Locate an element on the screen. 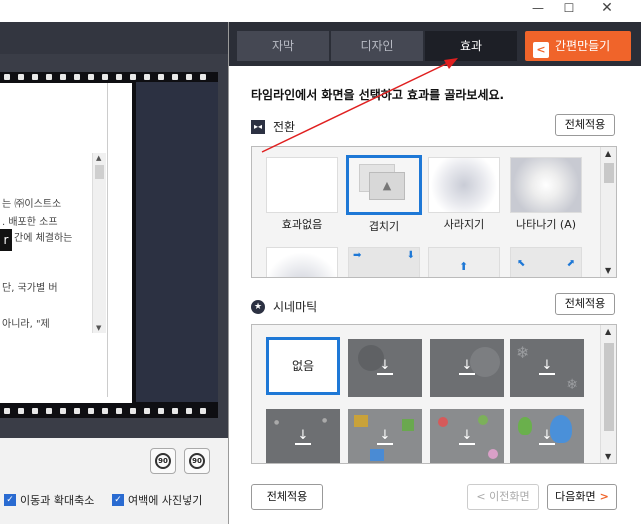  chevron-right-icon: > is located at coordinates (604, 496).